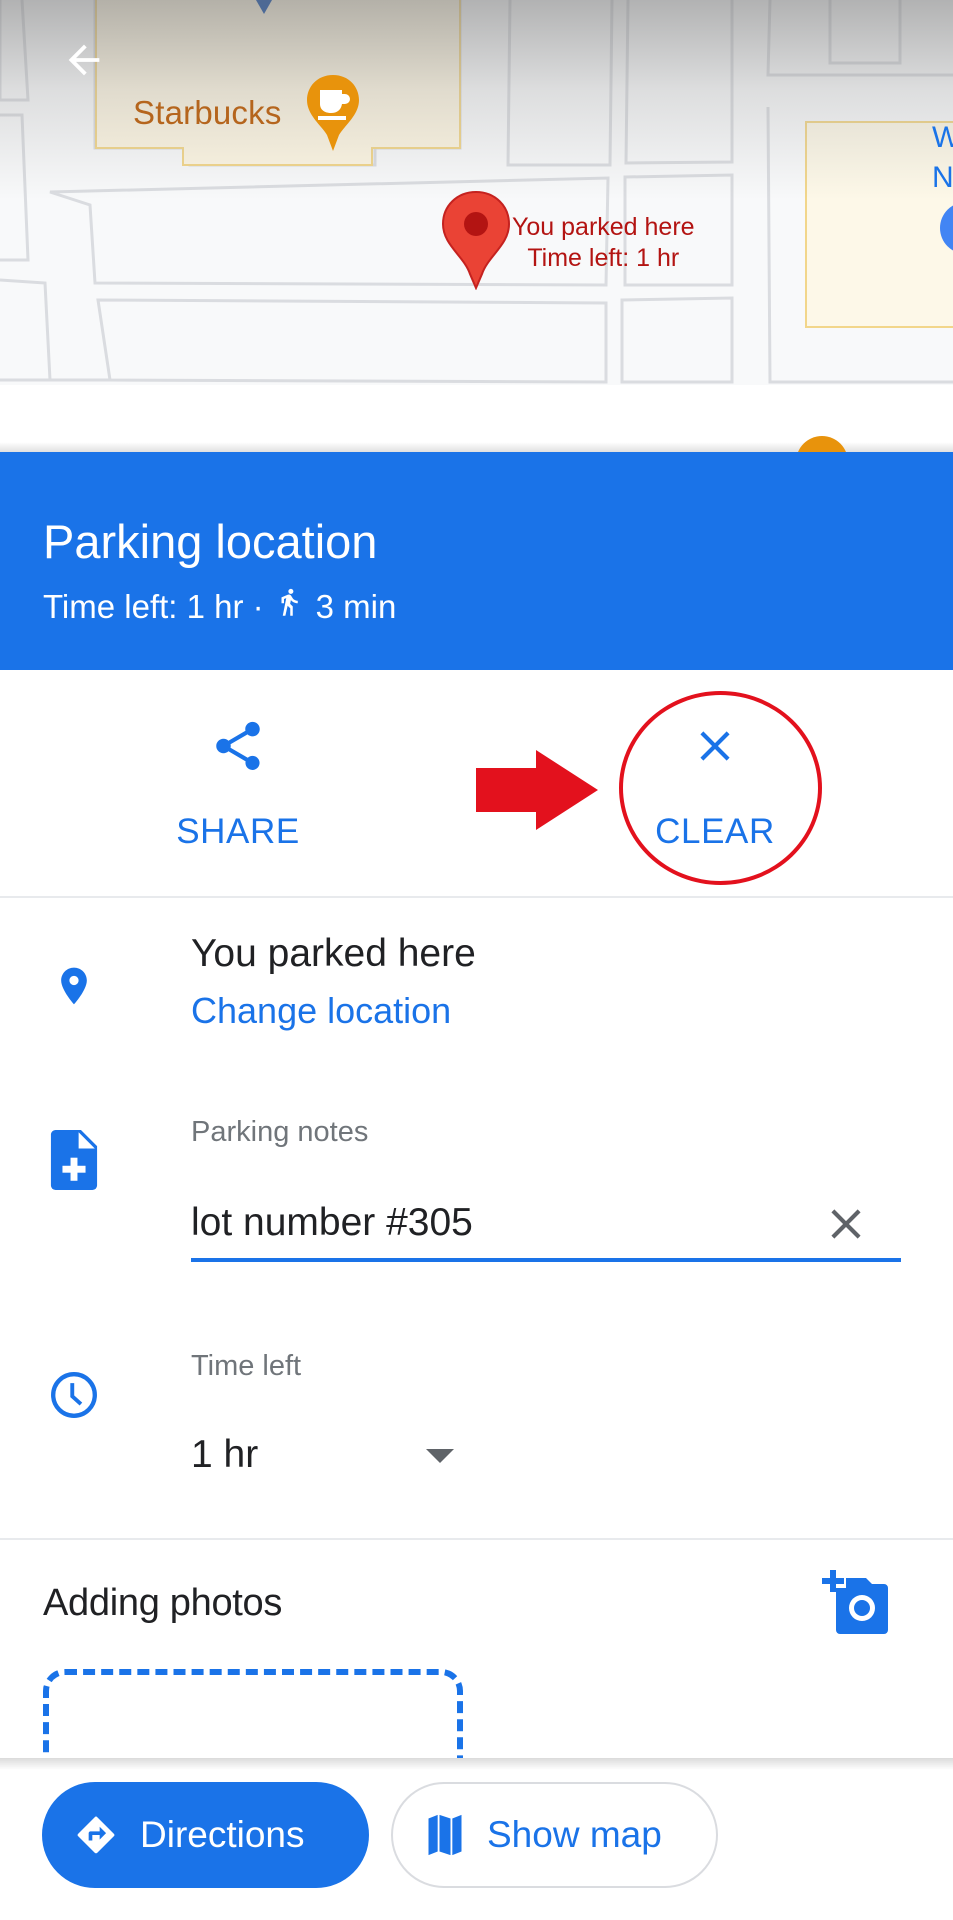 The width and height of the screenshot is (953, 1920). I want to click on notes-row-icon, so click(74, 1160).